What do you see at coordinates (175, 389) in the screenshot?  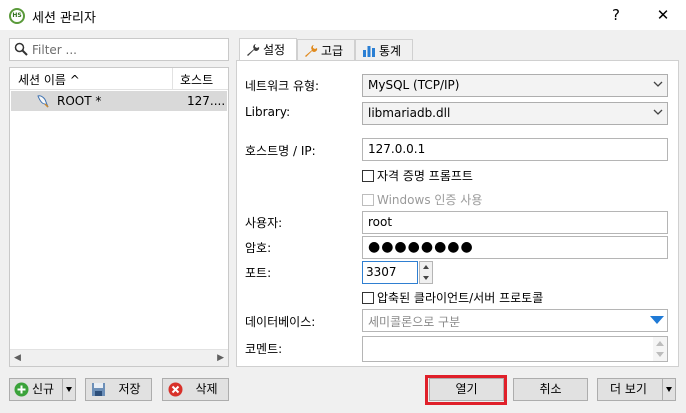 I see `delete-icon` at bounding box center [175, 389].